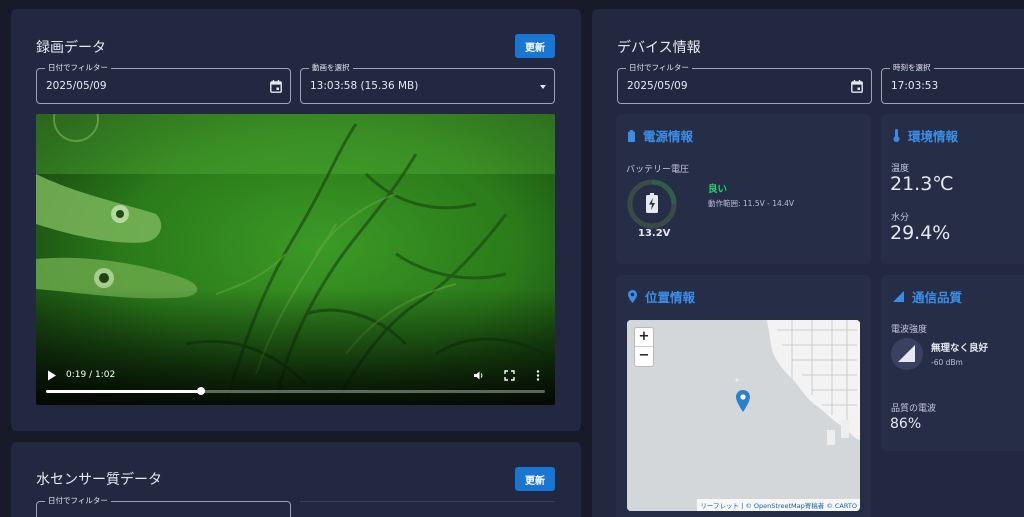 The image size is (1024, 517). What do you see at coordinates (632, 296) in the screenshot?
I see `location-pin-icon` at bounding box center [632, 296].